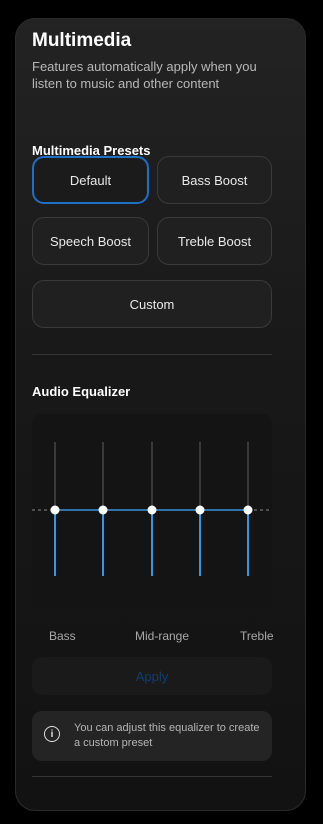 This screenshot has width=323, height=824. Describe the element at coordinates (152, 676) in the screenshot. I see `apply-button: Apply` at that location.